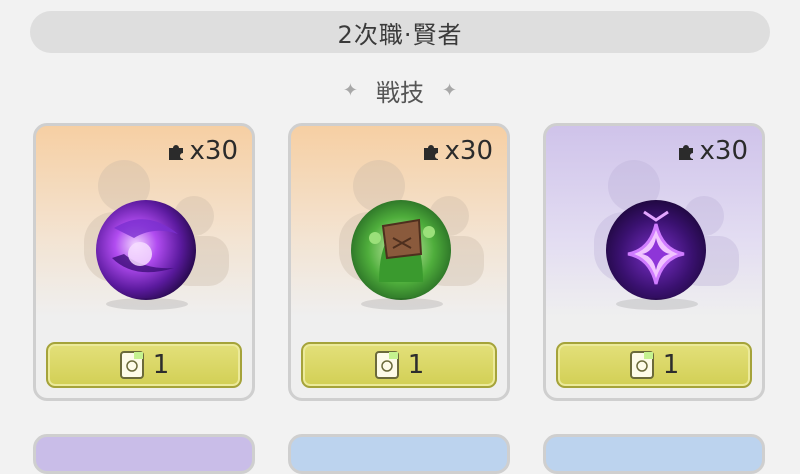 This screenshot has height=474, width=800. Describe the element at coordinates (401, 250) in the screenshot. I see `tree-stump-creature-skill-icon` at that location.